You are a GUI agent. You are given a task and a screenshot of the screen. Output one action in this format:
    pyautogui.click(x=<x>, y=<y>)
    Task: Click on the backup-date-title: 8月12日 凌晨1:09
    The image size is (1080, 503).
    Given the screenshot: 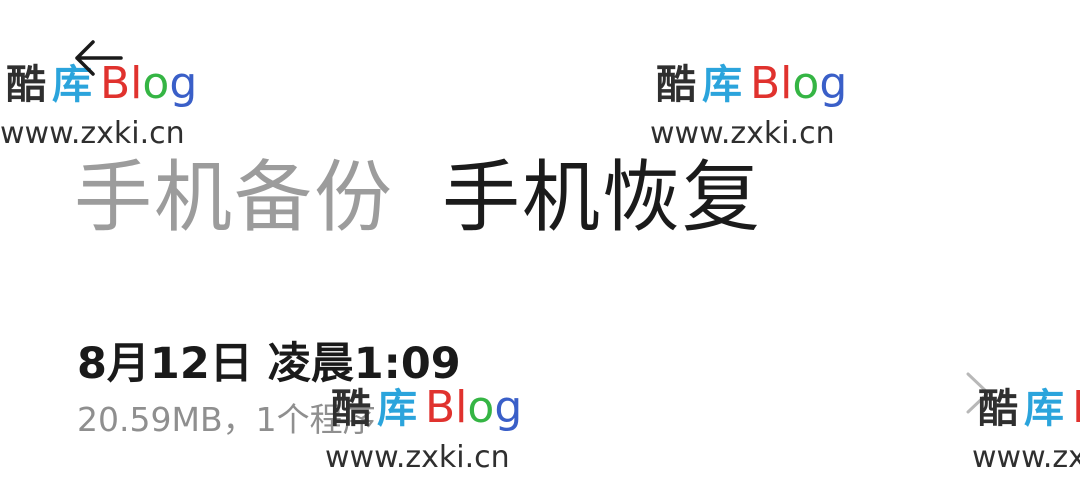 What is the action you would take?
    pyautogui.click(x=269, y=364)
    